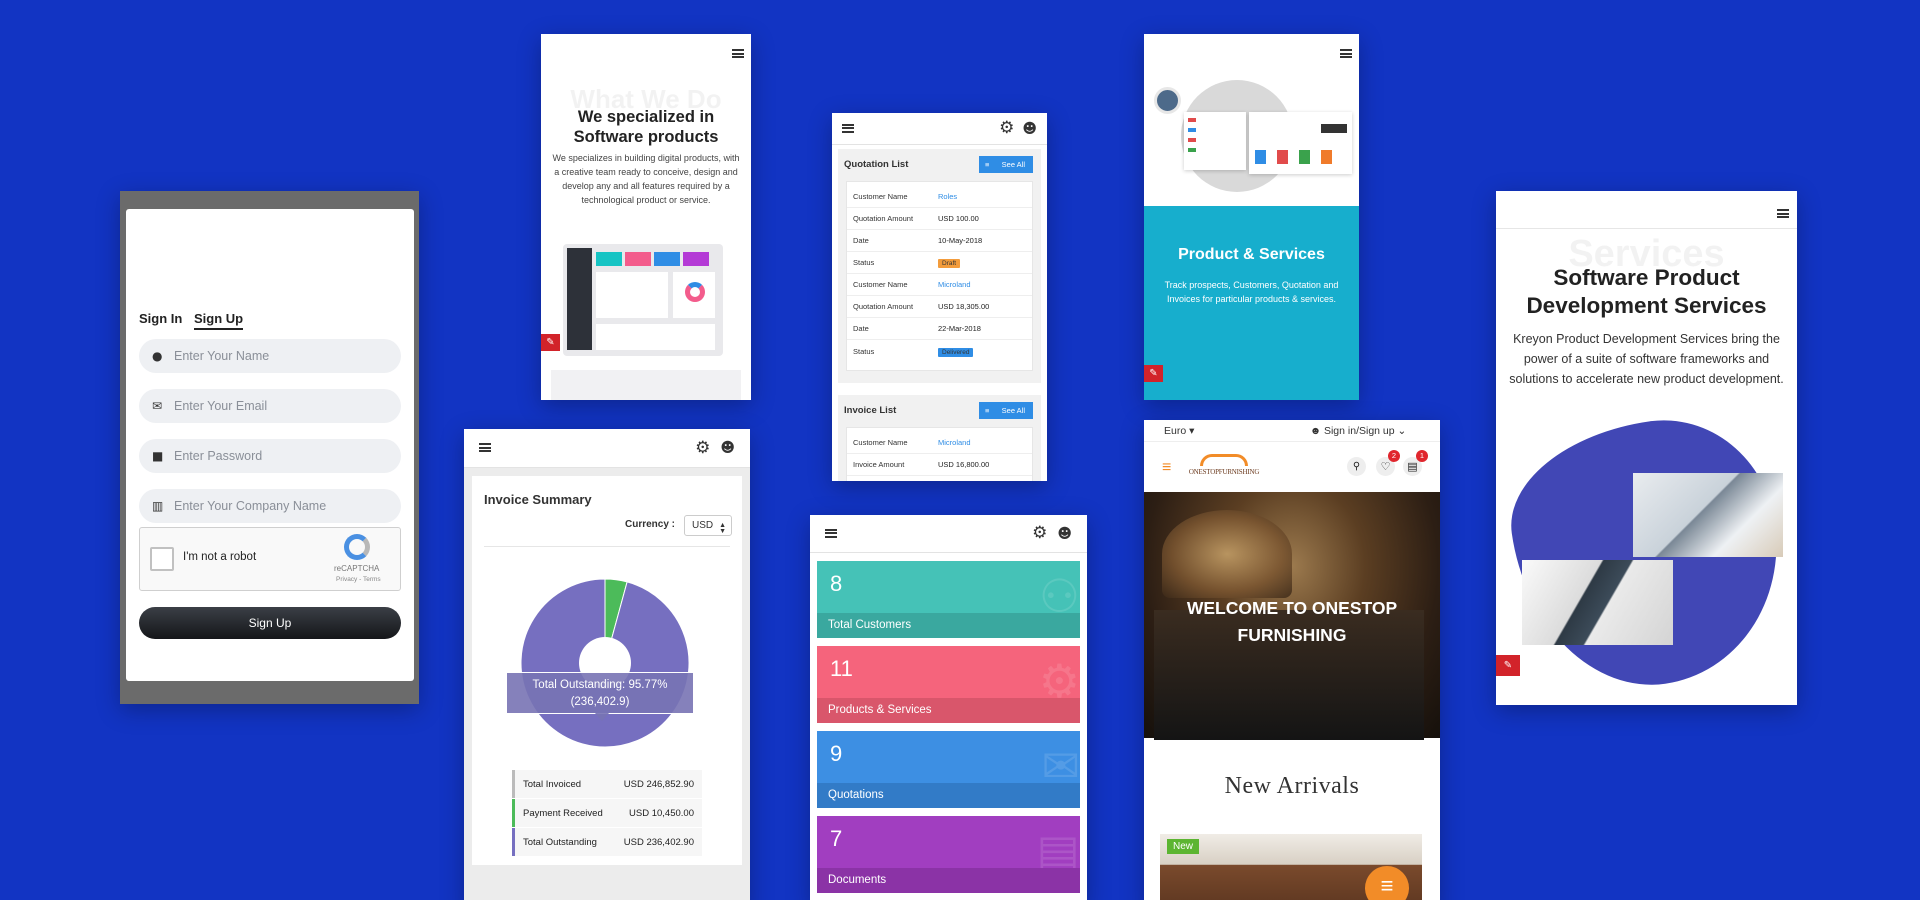  Describe the element at coordinates (250, 506) in the screenshot. I see `company-placeholder: Enter Your Company Name` at that location.